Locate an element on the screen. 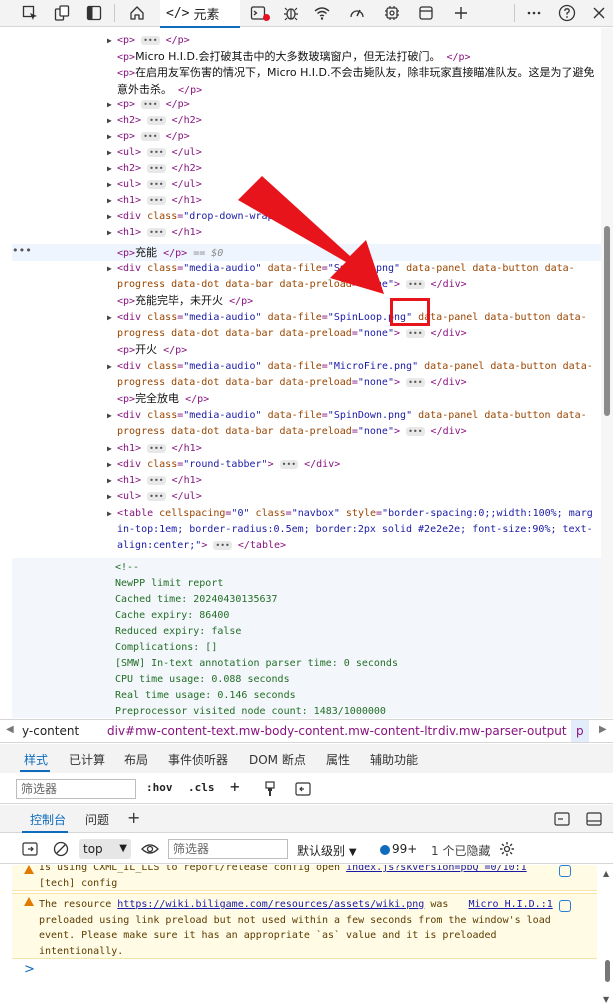 This screenshot has height=1007, width=613. tab-styles: 样式 is located at coordinates (36, 759).